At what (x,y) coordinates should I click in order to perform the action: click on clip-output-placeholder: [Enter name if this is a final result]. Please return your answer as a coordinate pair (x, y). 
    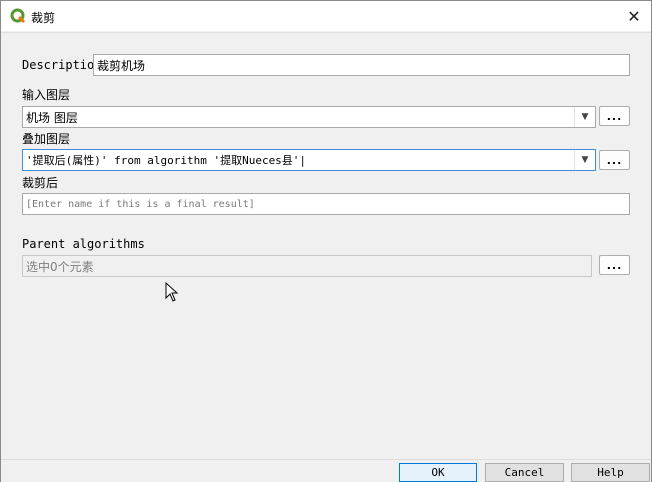
    Looking at the image, I should click on (140, 204).